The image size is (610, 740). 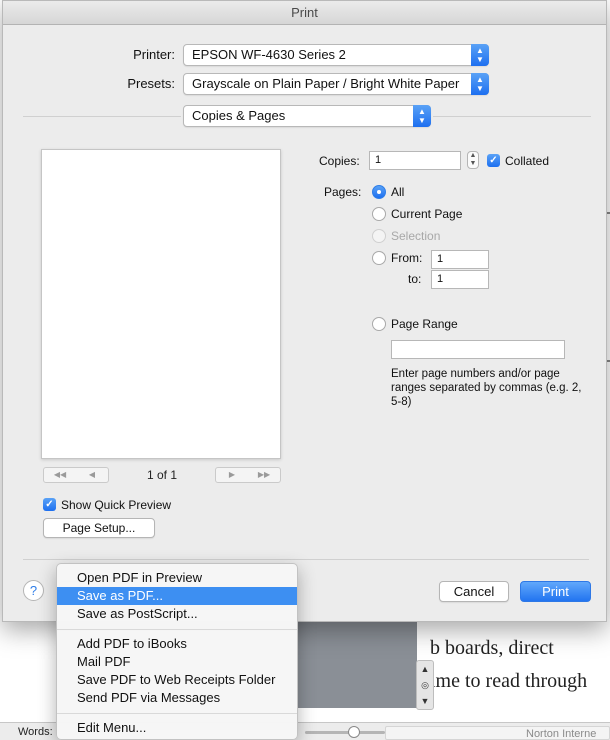 What do you see at coordinates (49, 504) in the screenshot?
I see `show-quick-preview-checkbox: ✓` at bounding box center [49, 504].